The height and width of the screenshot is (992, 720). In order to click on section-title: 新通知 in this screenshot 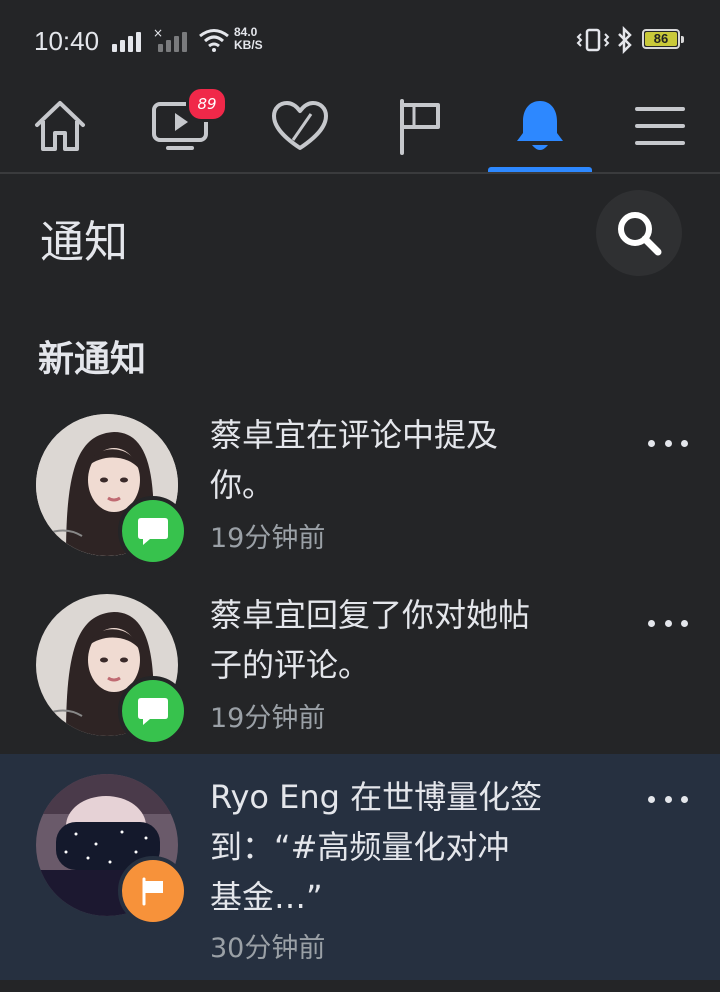, I will do `click(92, 359)`.